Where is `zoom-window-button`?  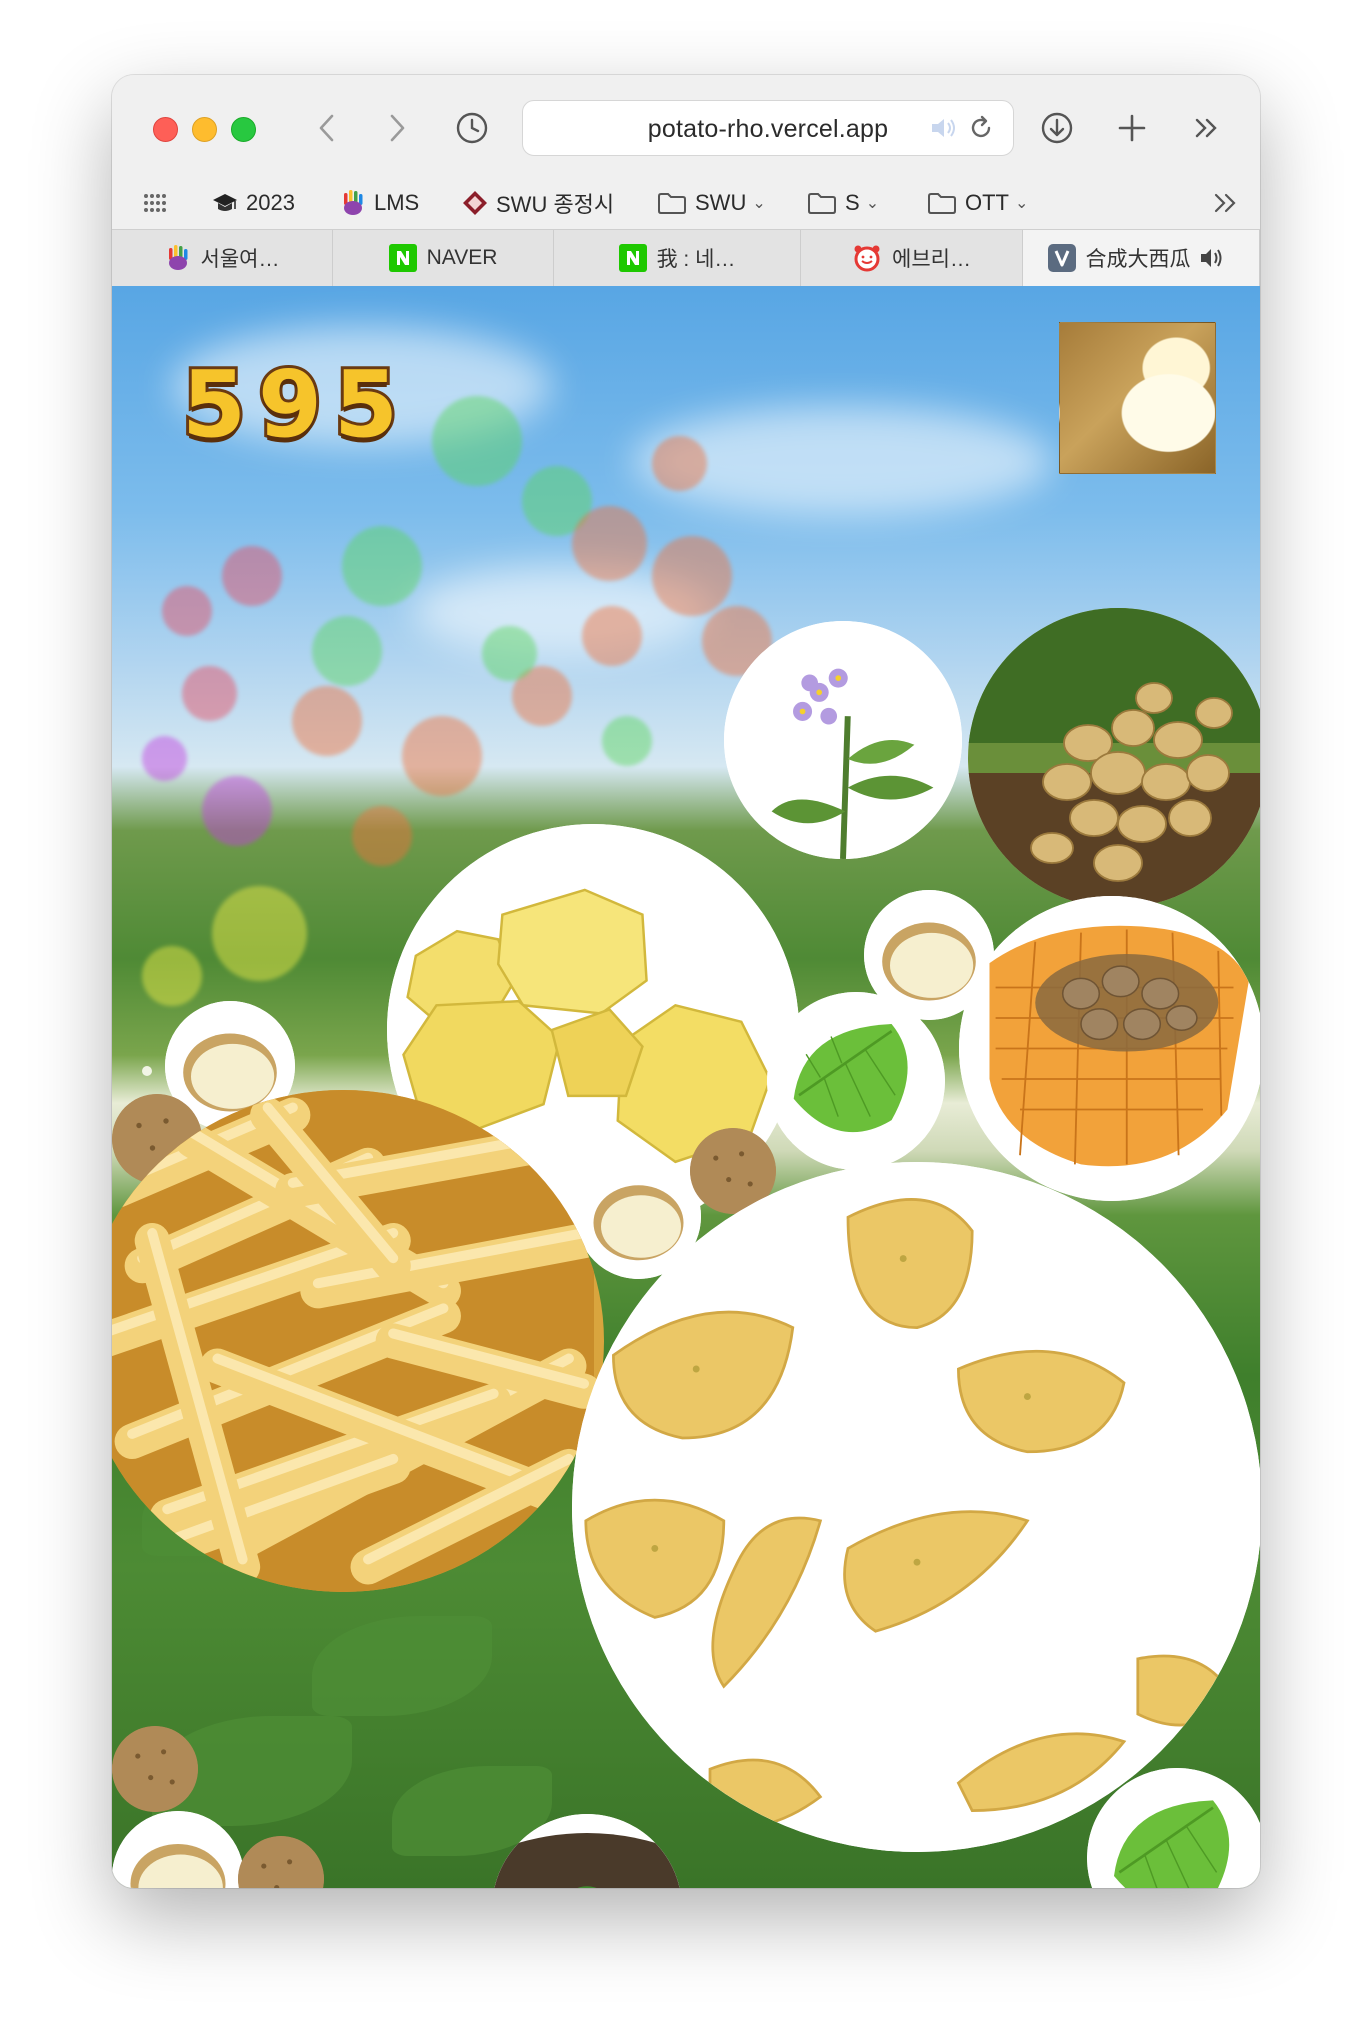 zoom-window-button is located at coordinates (243, 129).